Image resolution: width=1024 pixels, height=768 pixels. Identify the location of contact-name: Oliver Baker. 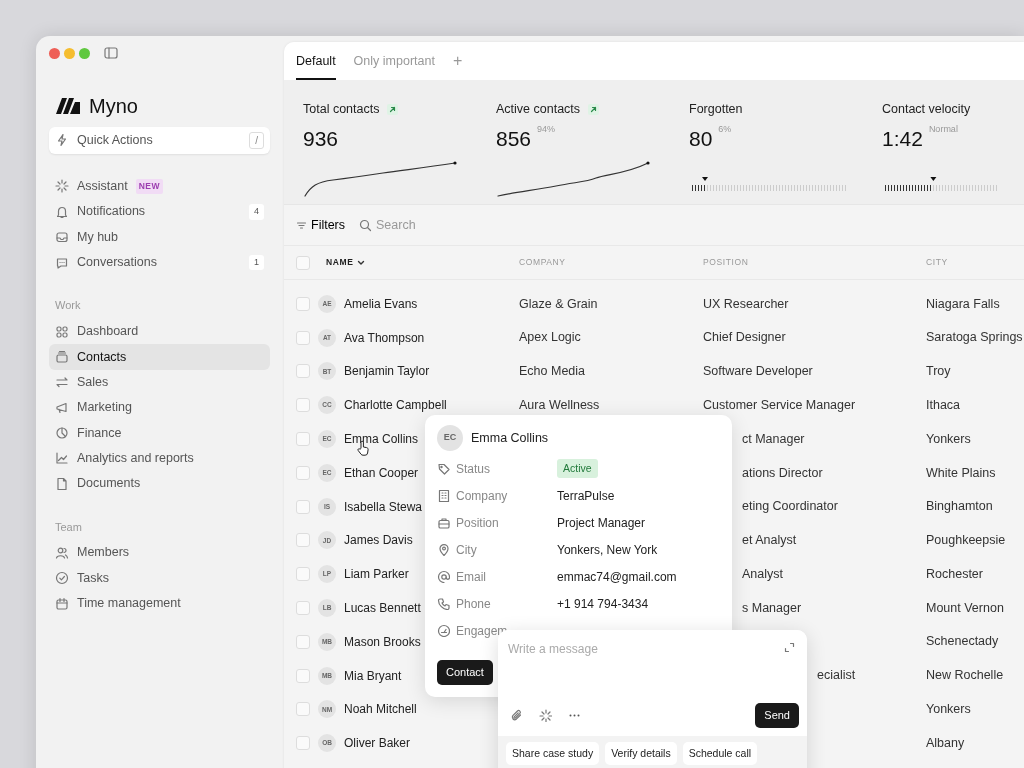
(377, 743).